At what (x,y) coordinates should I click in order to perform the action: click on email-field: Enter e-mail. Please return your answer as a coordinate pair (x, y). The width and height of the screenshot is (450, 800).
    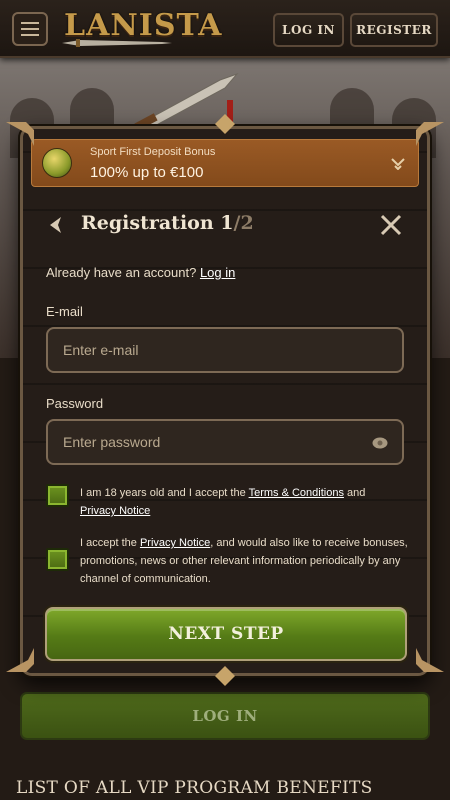
    Looking at the image, I should click on (225, 350).